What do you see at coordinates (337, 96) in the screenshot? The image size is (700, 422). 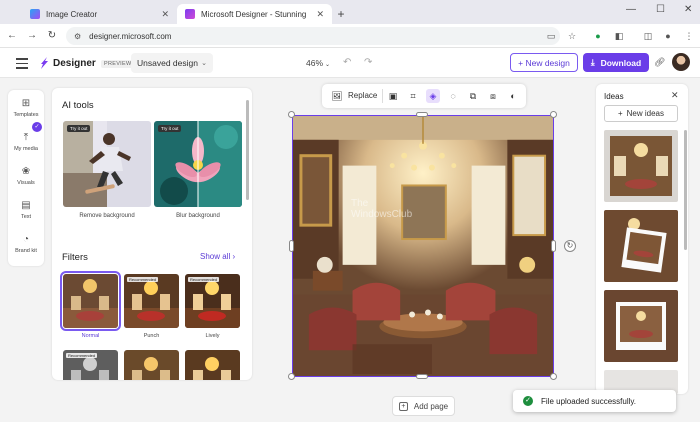 I see `replace-image-icon: 🖼︎` at bounding box center [337, 96].